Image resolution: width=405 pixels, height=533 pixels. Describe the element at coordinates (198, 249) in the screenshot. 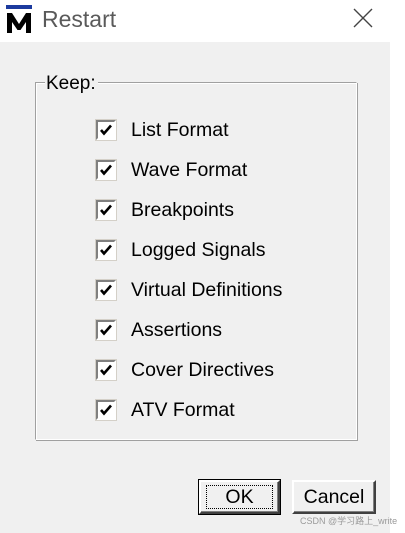

I see `checkbox-label: Logged Signals` at that location.